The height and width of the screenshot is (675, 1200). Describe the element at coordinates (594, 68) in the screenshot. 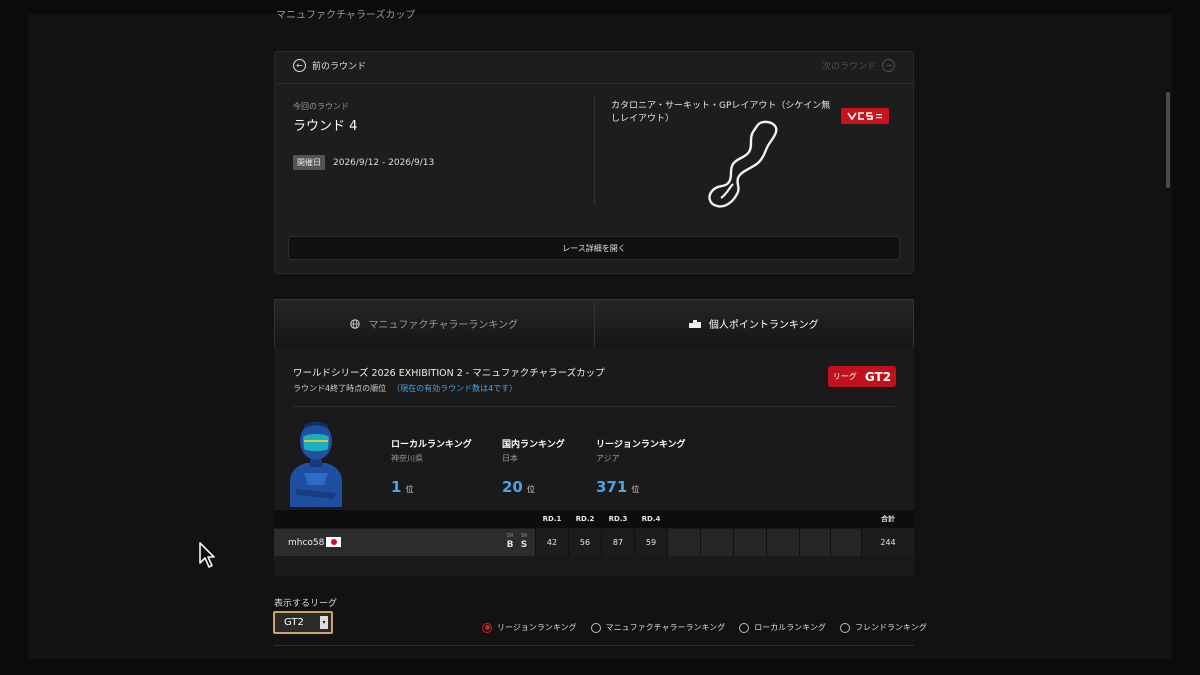

I see `round-nav: ← 前のラウンド 次のラウンド →` at that location.